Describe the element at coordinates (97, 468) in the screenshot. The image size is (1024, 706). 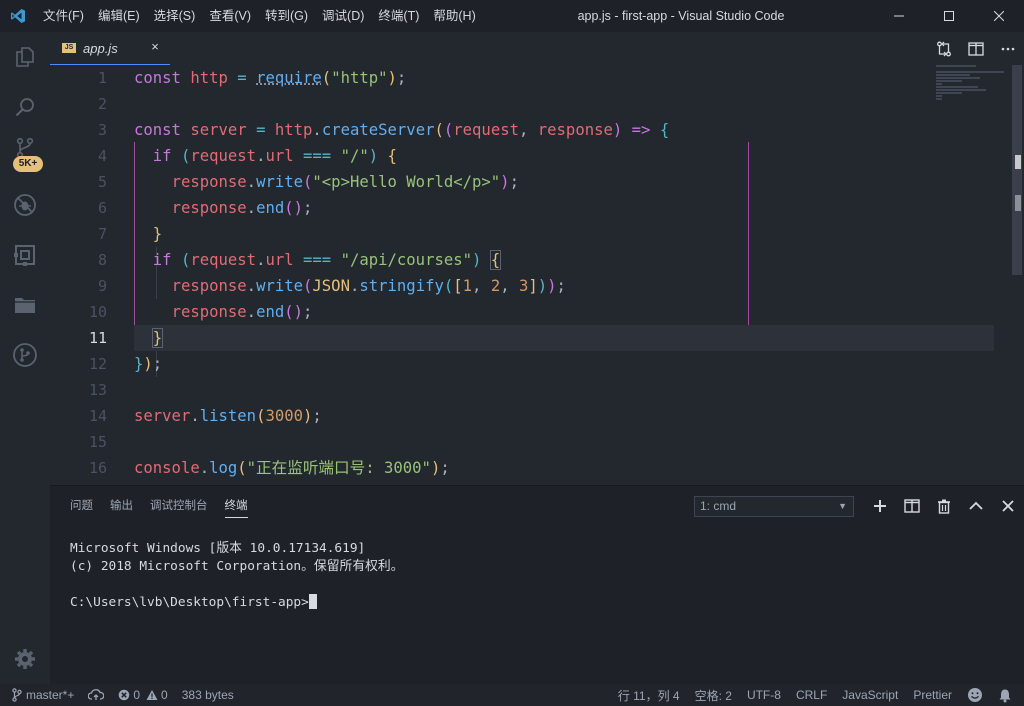
I see `line-number: 16` at that location.